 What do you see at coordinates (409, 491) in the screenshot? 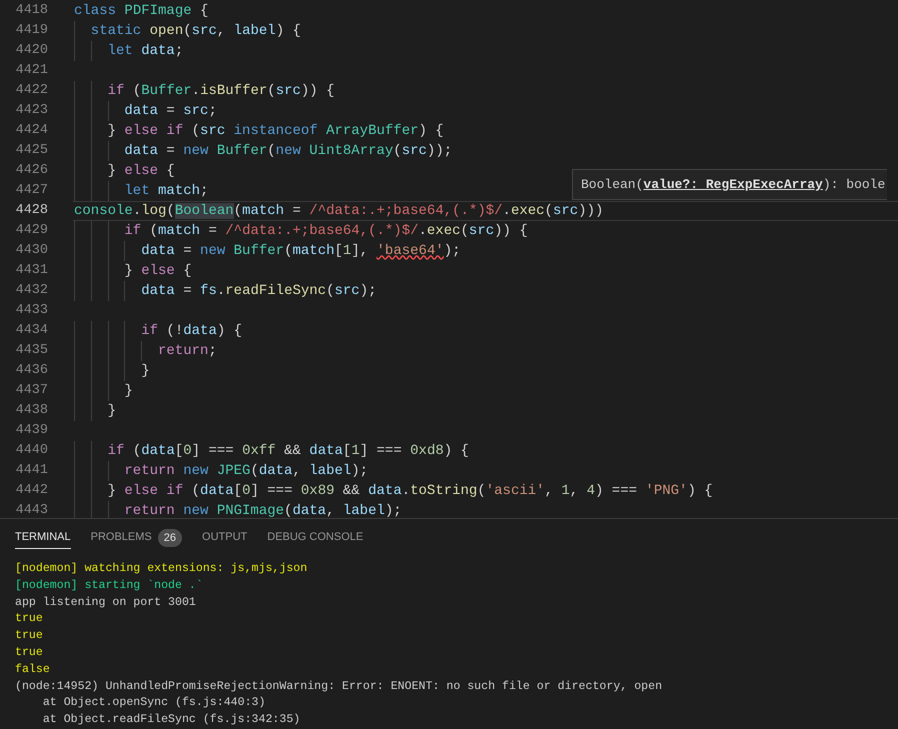
I see `code-line: } else if (data[0] === 0x89 && data.toString('ascii', 1, 4) === 'PNG') {` at bounding box center [409, 491].